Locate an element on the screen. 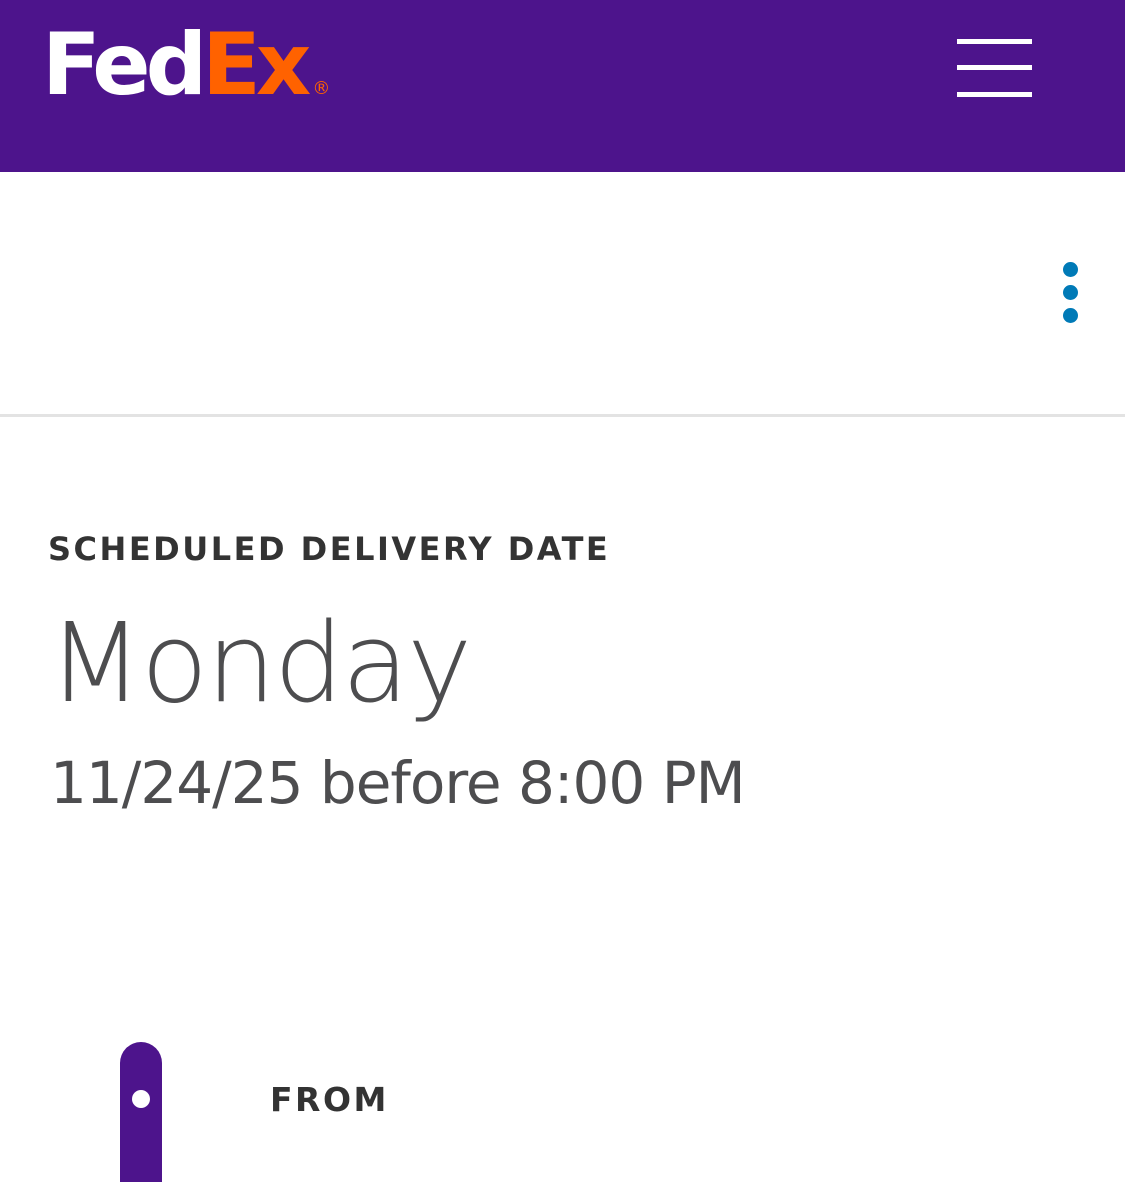 The height and width of the screenshot is (1182, 1125). from-label: FROM is located at coordinates (329, 1099).